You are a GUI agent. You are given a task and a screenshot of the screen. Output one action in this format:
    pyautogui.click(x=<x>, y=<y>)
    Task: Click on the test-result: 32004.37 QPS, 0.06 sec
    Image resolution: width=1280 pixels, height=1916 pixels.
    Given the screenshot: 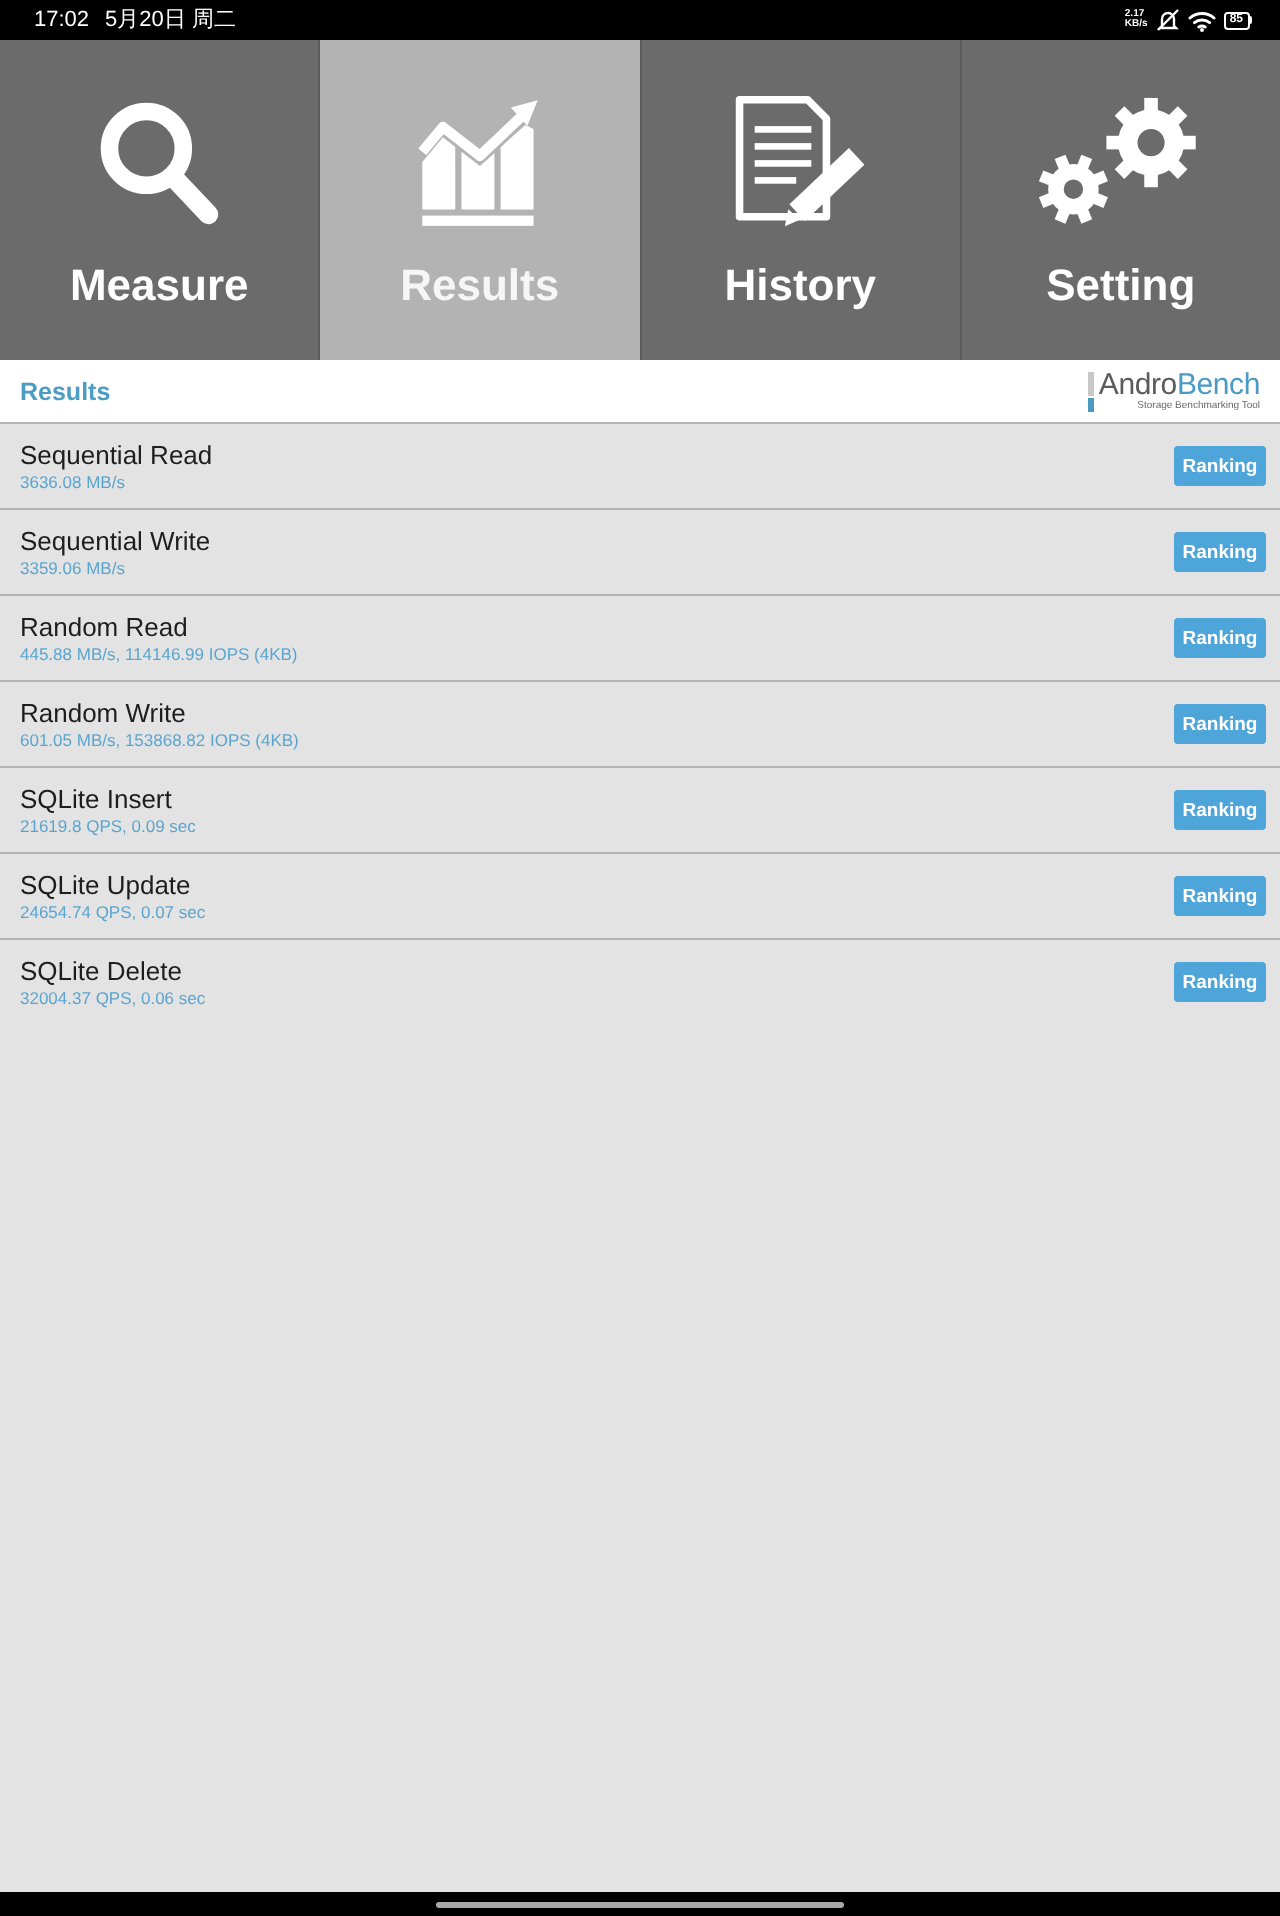 What is the action you would take?
    pyautogui.click(x=113, y=999)
    